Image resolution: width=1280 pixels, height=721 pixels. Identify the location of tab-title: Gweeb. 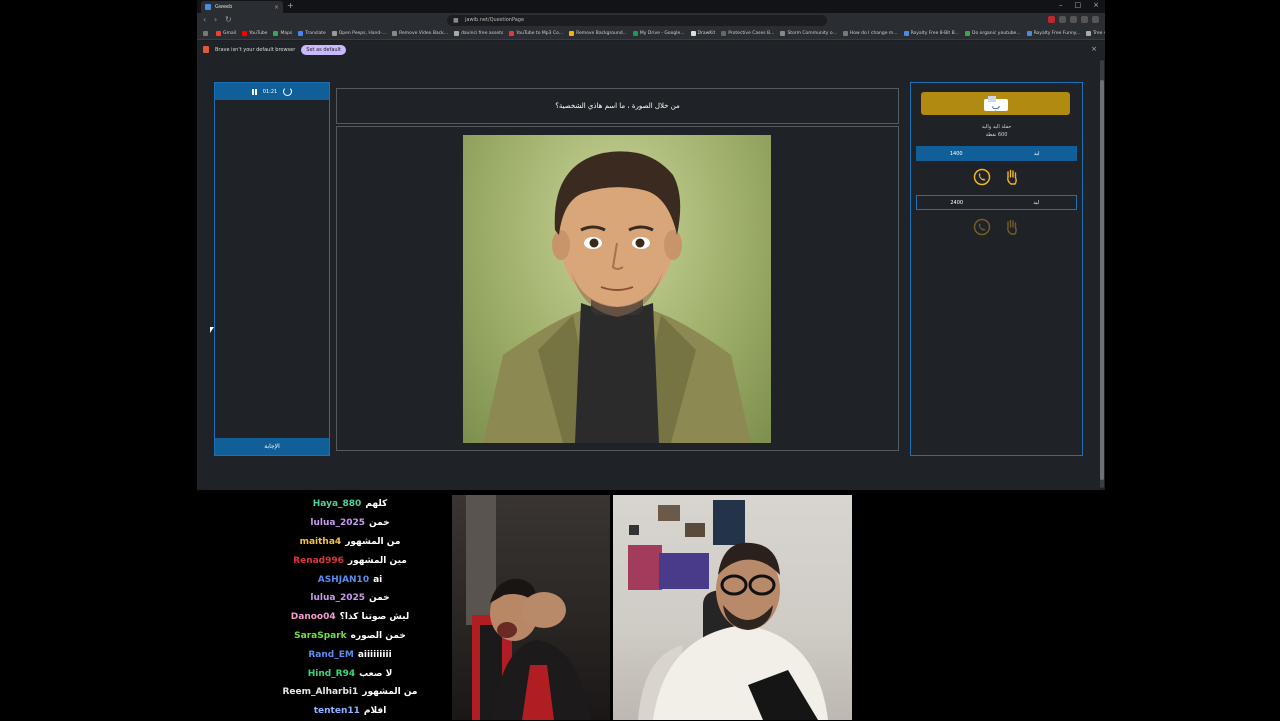
(224, 7).